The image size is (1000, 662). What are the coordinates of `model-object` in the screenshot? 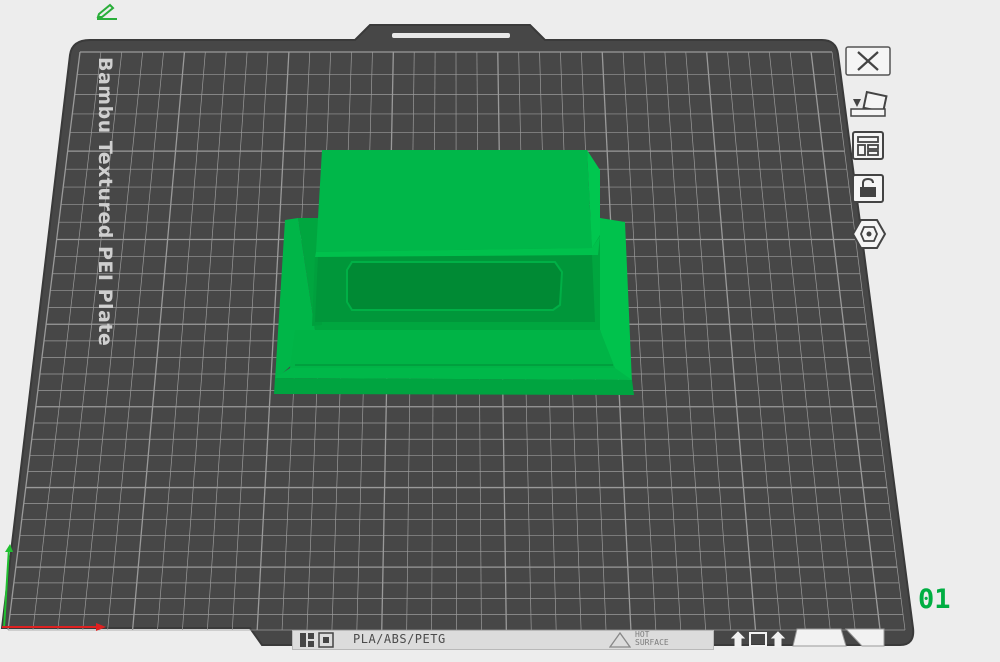 It's located at (454, 272).